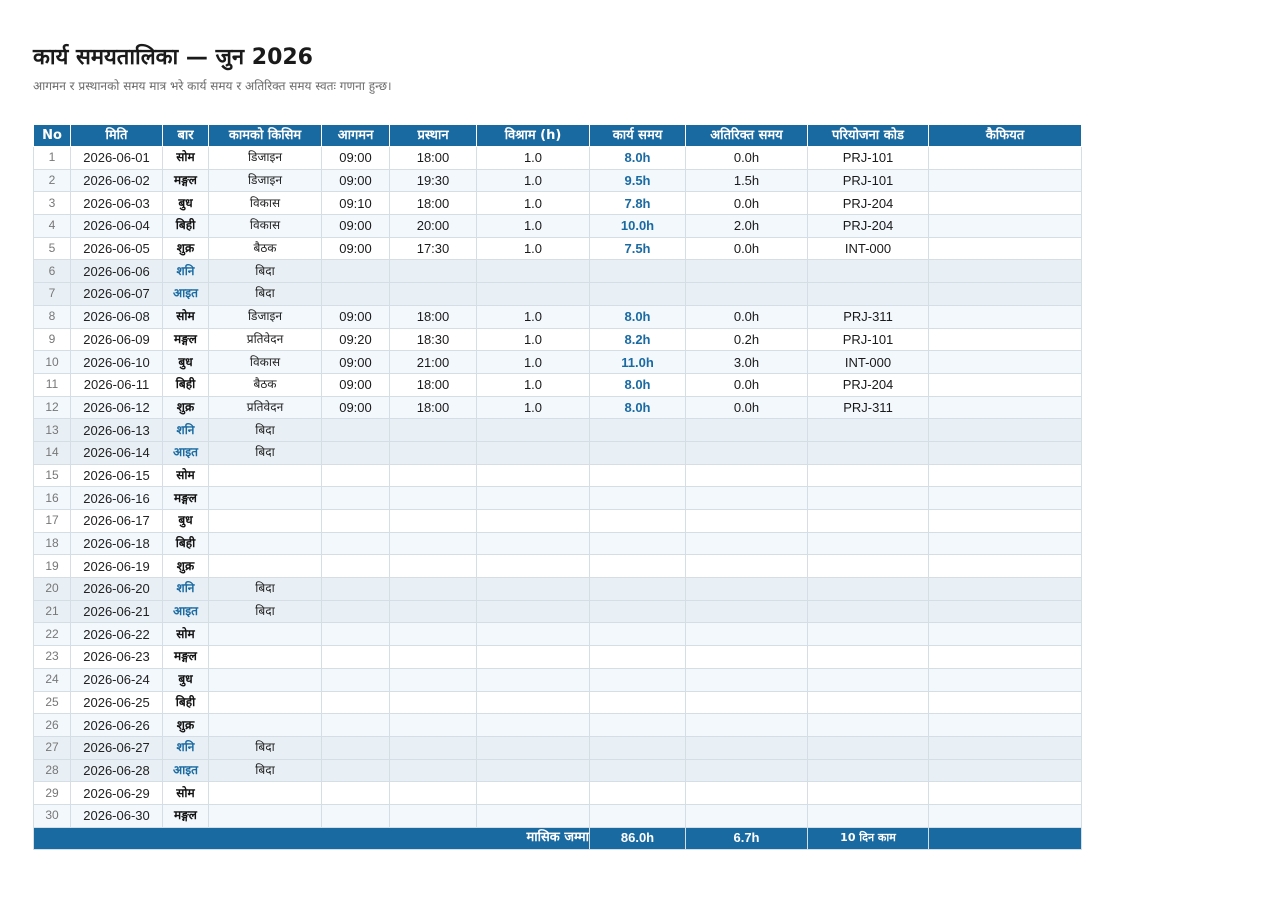 Image resolution: width=1272 pixels, height=900 pixels. I want to click on arrival-cell: 09:20, so click(355, 339).